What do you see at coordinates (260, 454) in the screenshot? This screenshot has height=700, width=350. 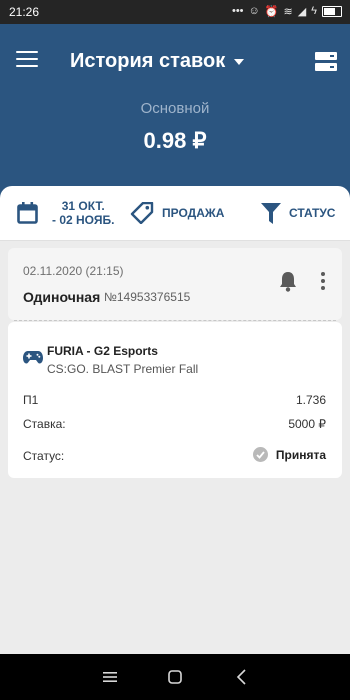 I see `check-icon` at bounding box center [260, 454].